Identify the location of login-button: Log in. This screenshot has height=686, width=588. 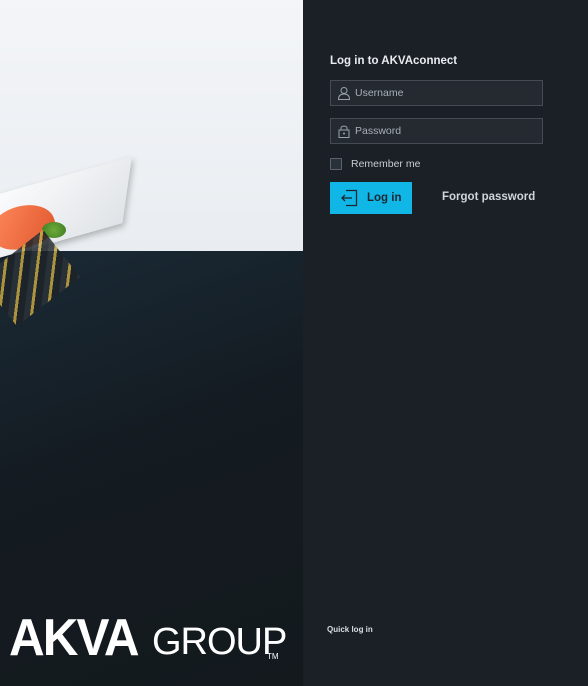
(371, 198).